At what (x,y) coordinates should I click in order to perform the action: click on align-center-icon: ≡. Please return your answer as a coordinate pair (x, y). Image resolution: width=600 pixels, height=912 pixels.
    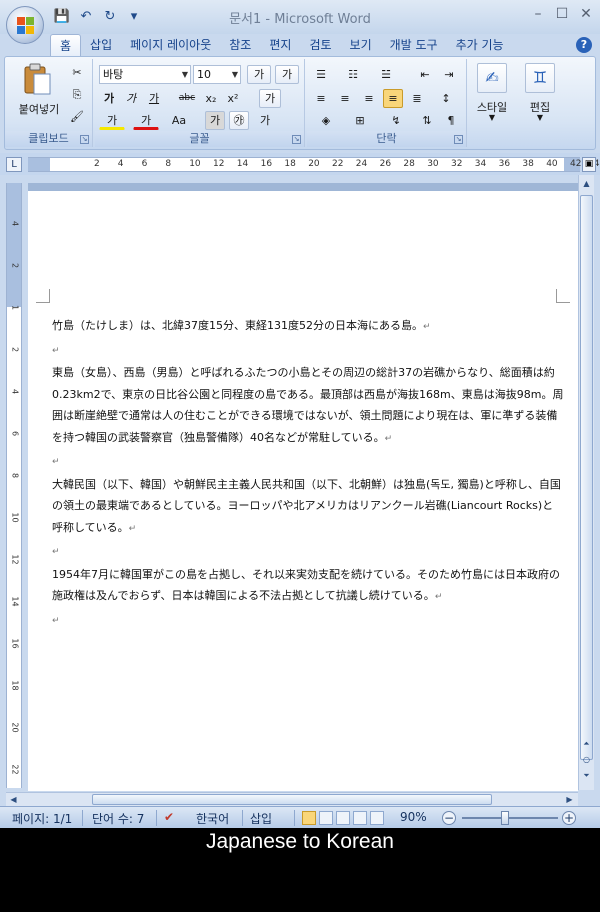
    Looking at the image, I should click on (345, 98).